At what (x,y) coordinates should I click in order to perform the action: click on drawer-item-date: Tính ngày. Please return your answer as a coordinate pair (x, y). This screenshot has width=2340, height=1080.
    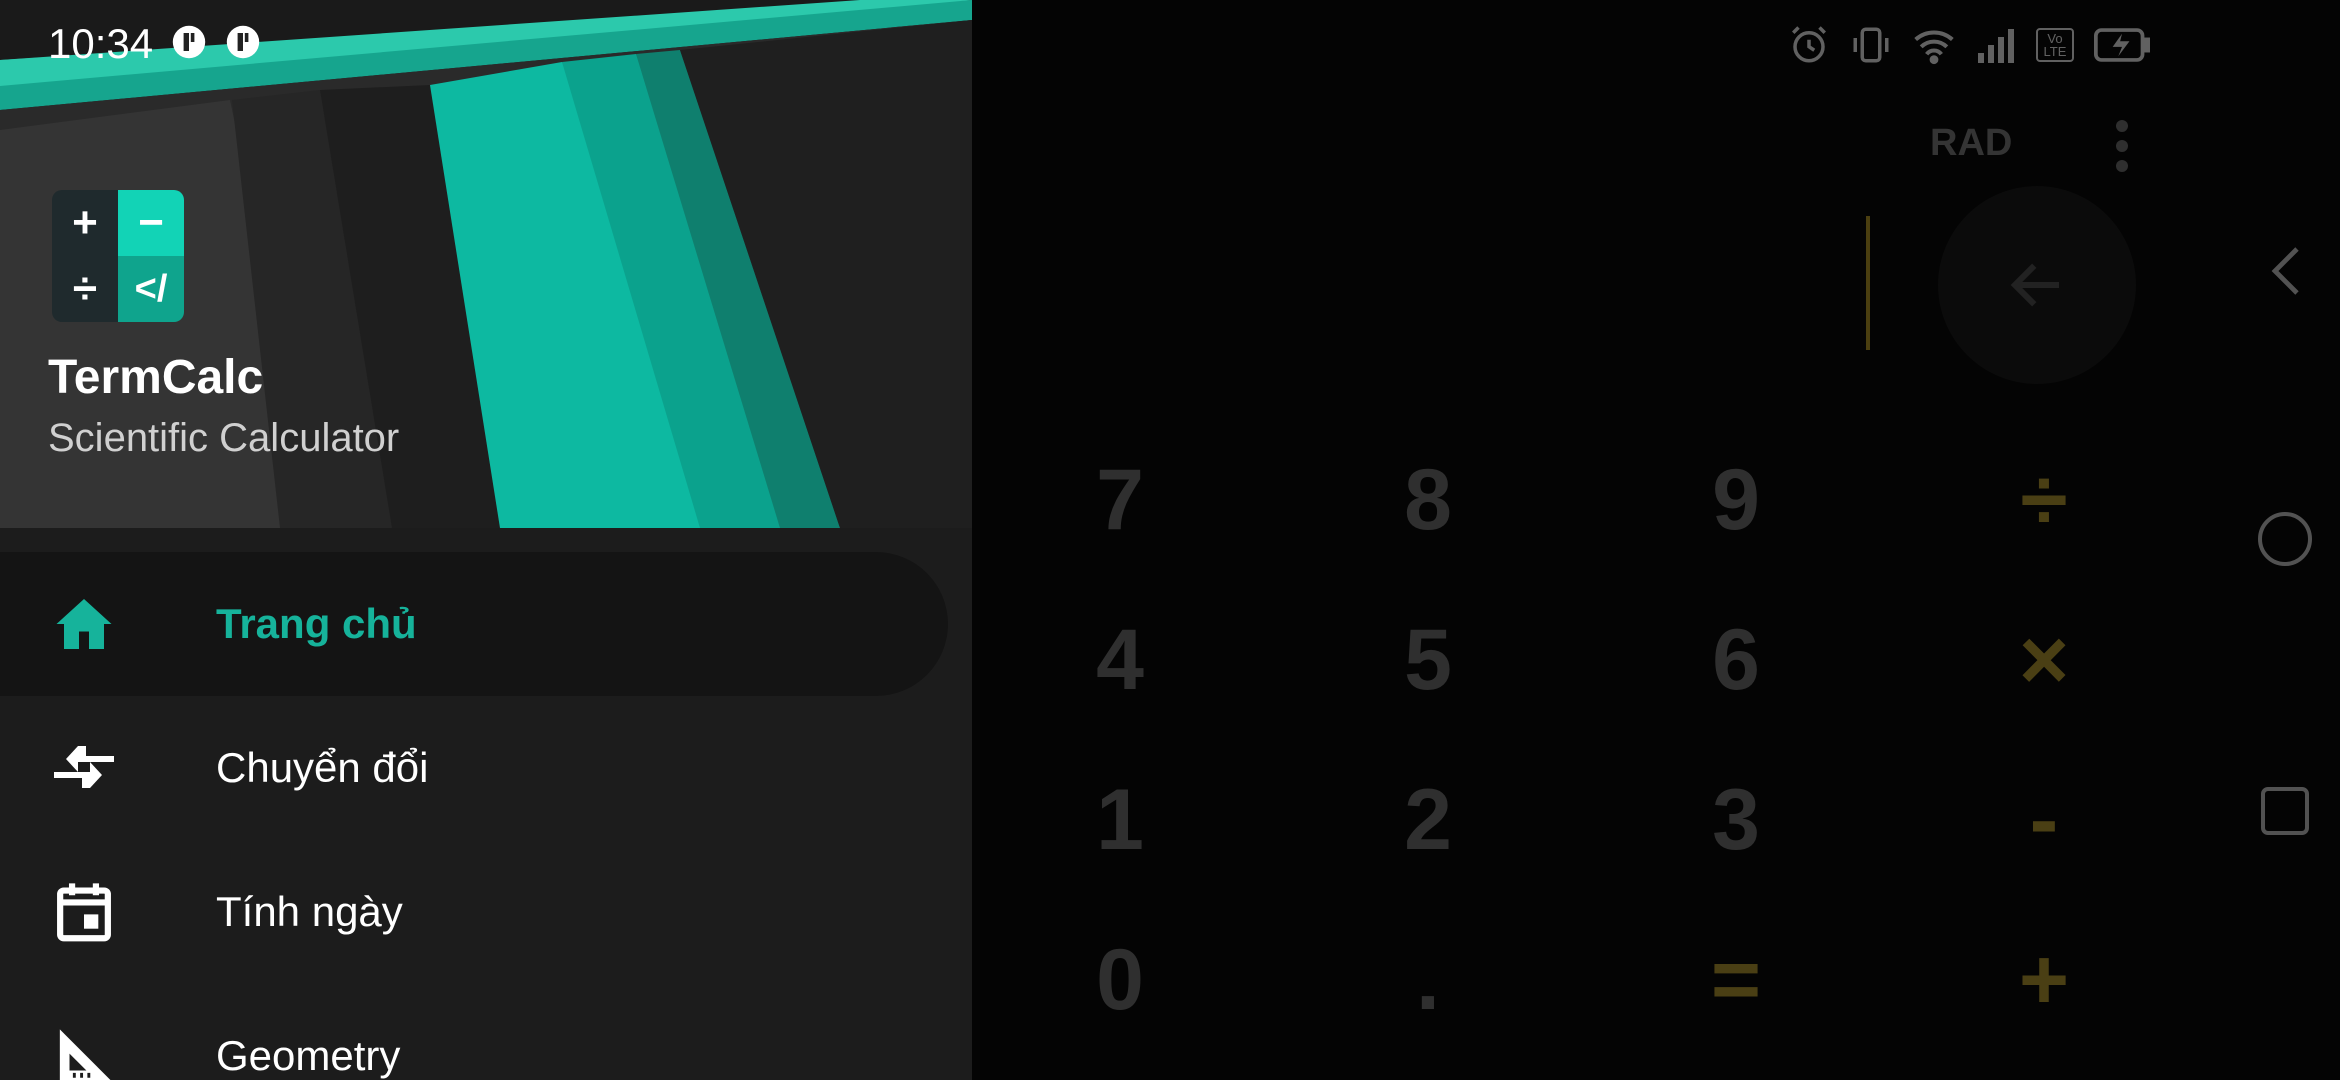
    Looking at the image, I should click on (486, 912).